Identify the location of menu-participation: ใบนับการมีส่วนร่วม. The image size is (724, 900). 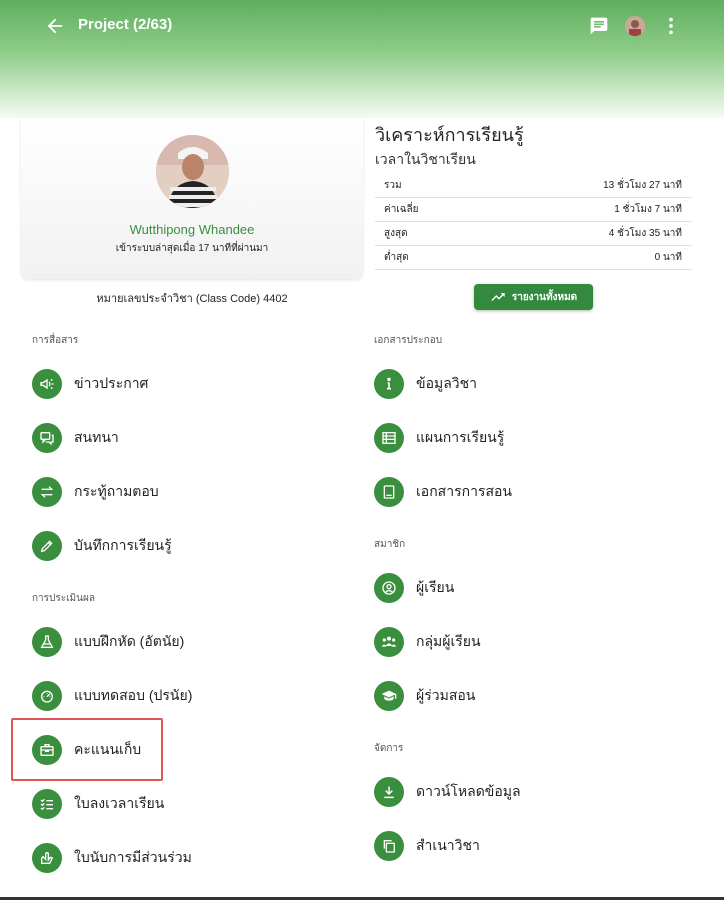
(112, 858).